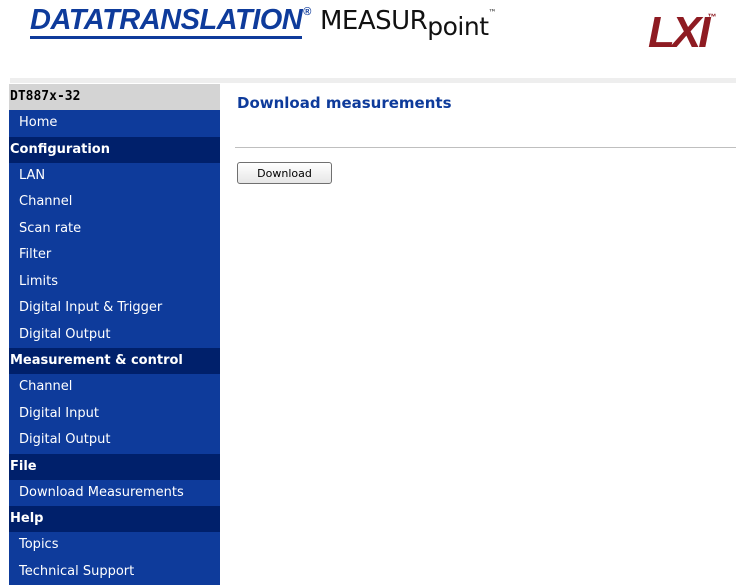 This screenshot has height=588, width=736. What do you see at coordinates (114, 123) in the screenshot?
I see `sidebar-item-home: Home` at bounding box center [114, 123].